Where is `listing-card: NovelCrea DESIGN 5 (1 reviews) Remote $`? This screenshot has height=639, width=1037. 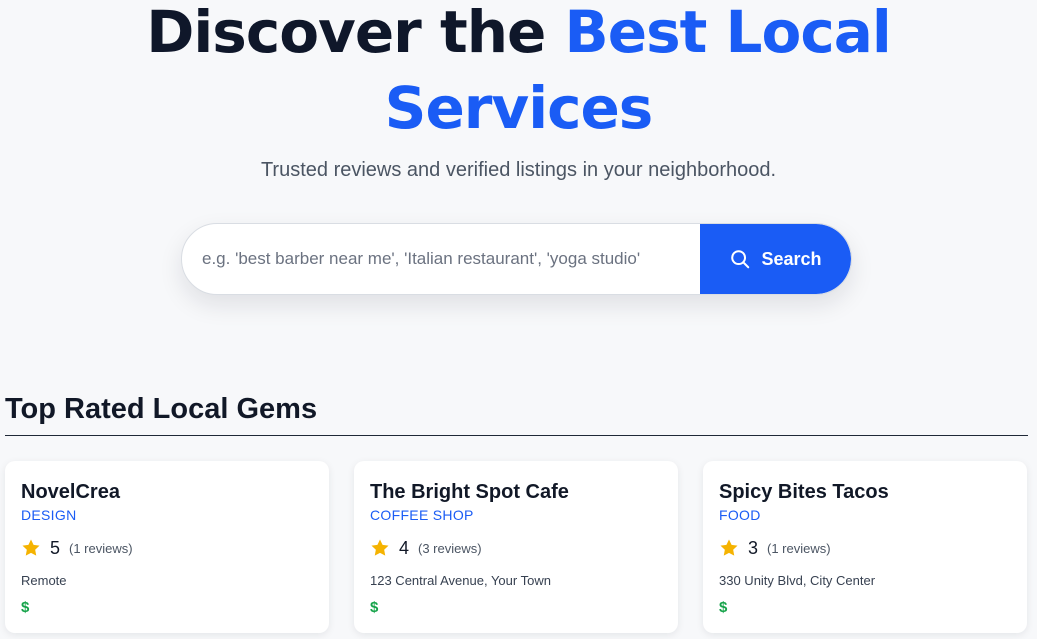
listing-card: NovelCrea DESIGN 5 (1 reviews) Remote $ is located at coordinates (167, 547).